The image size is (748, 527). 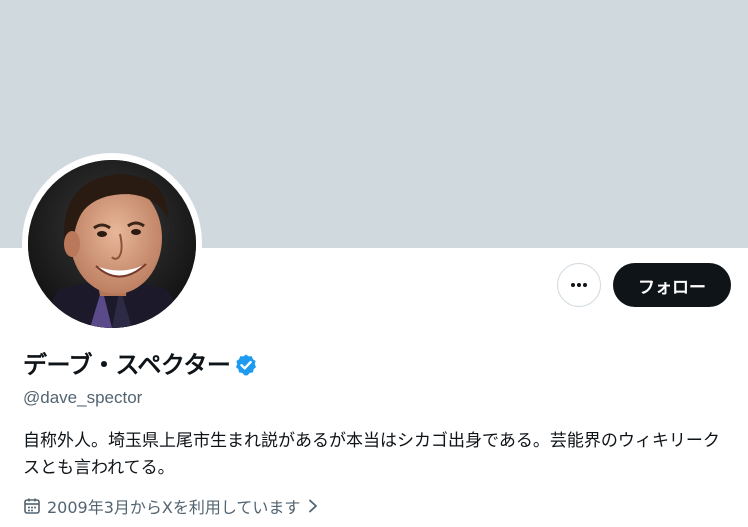 I want to click on follow-button: フォロー, so click(x=672, y=285).